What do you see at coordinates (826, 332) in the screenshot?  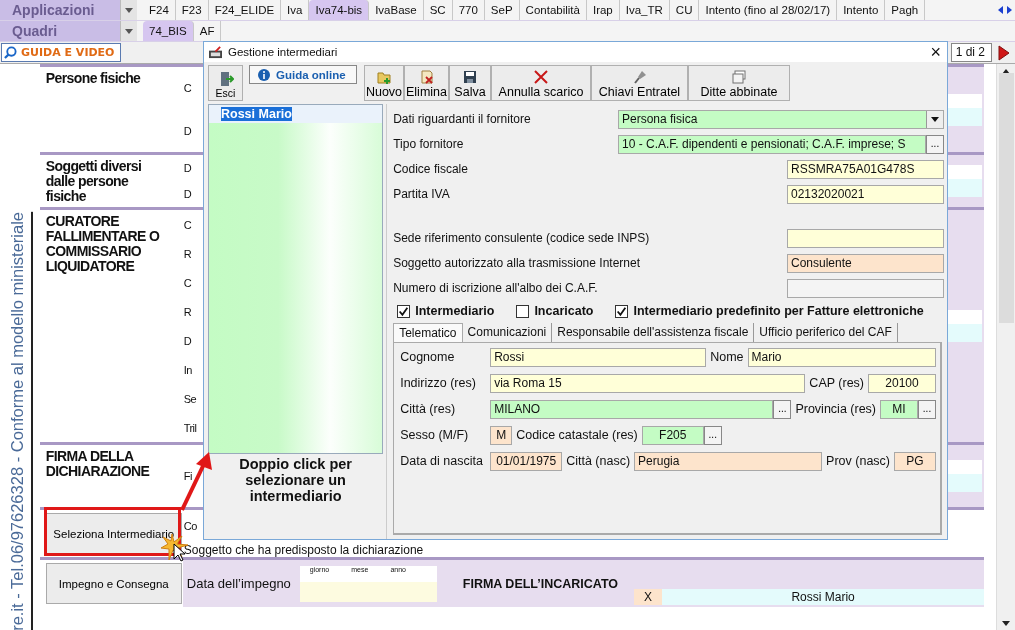 I see `tab: Ufficio periferico del CAF` at bounding box center [826, 332].